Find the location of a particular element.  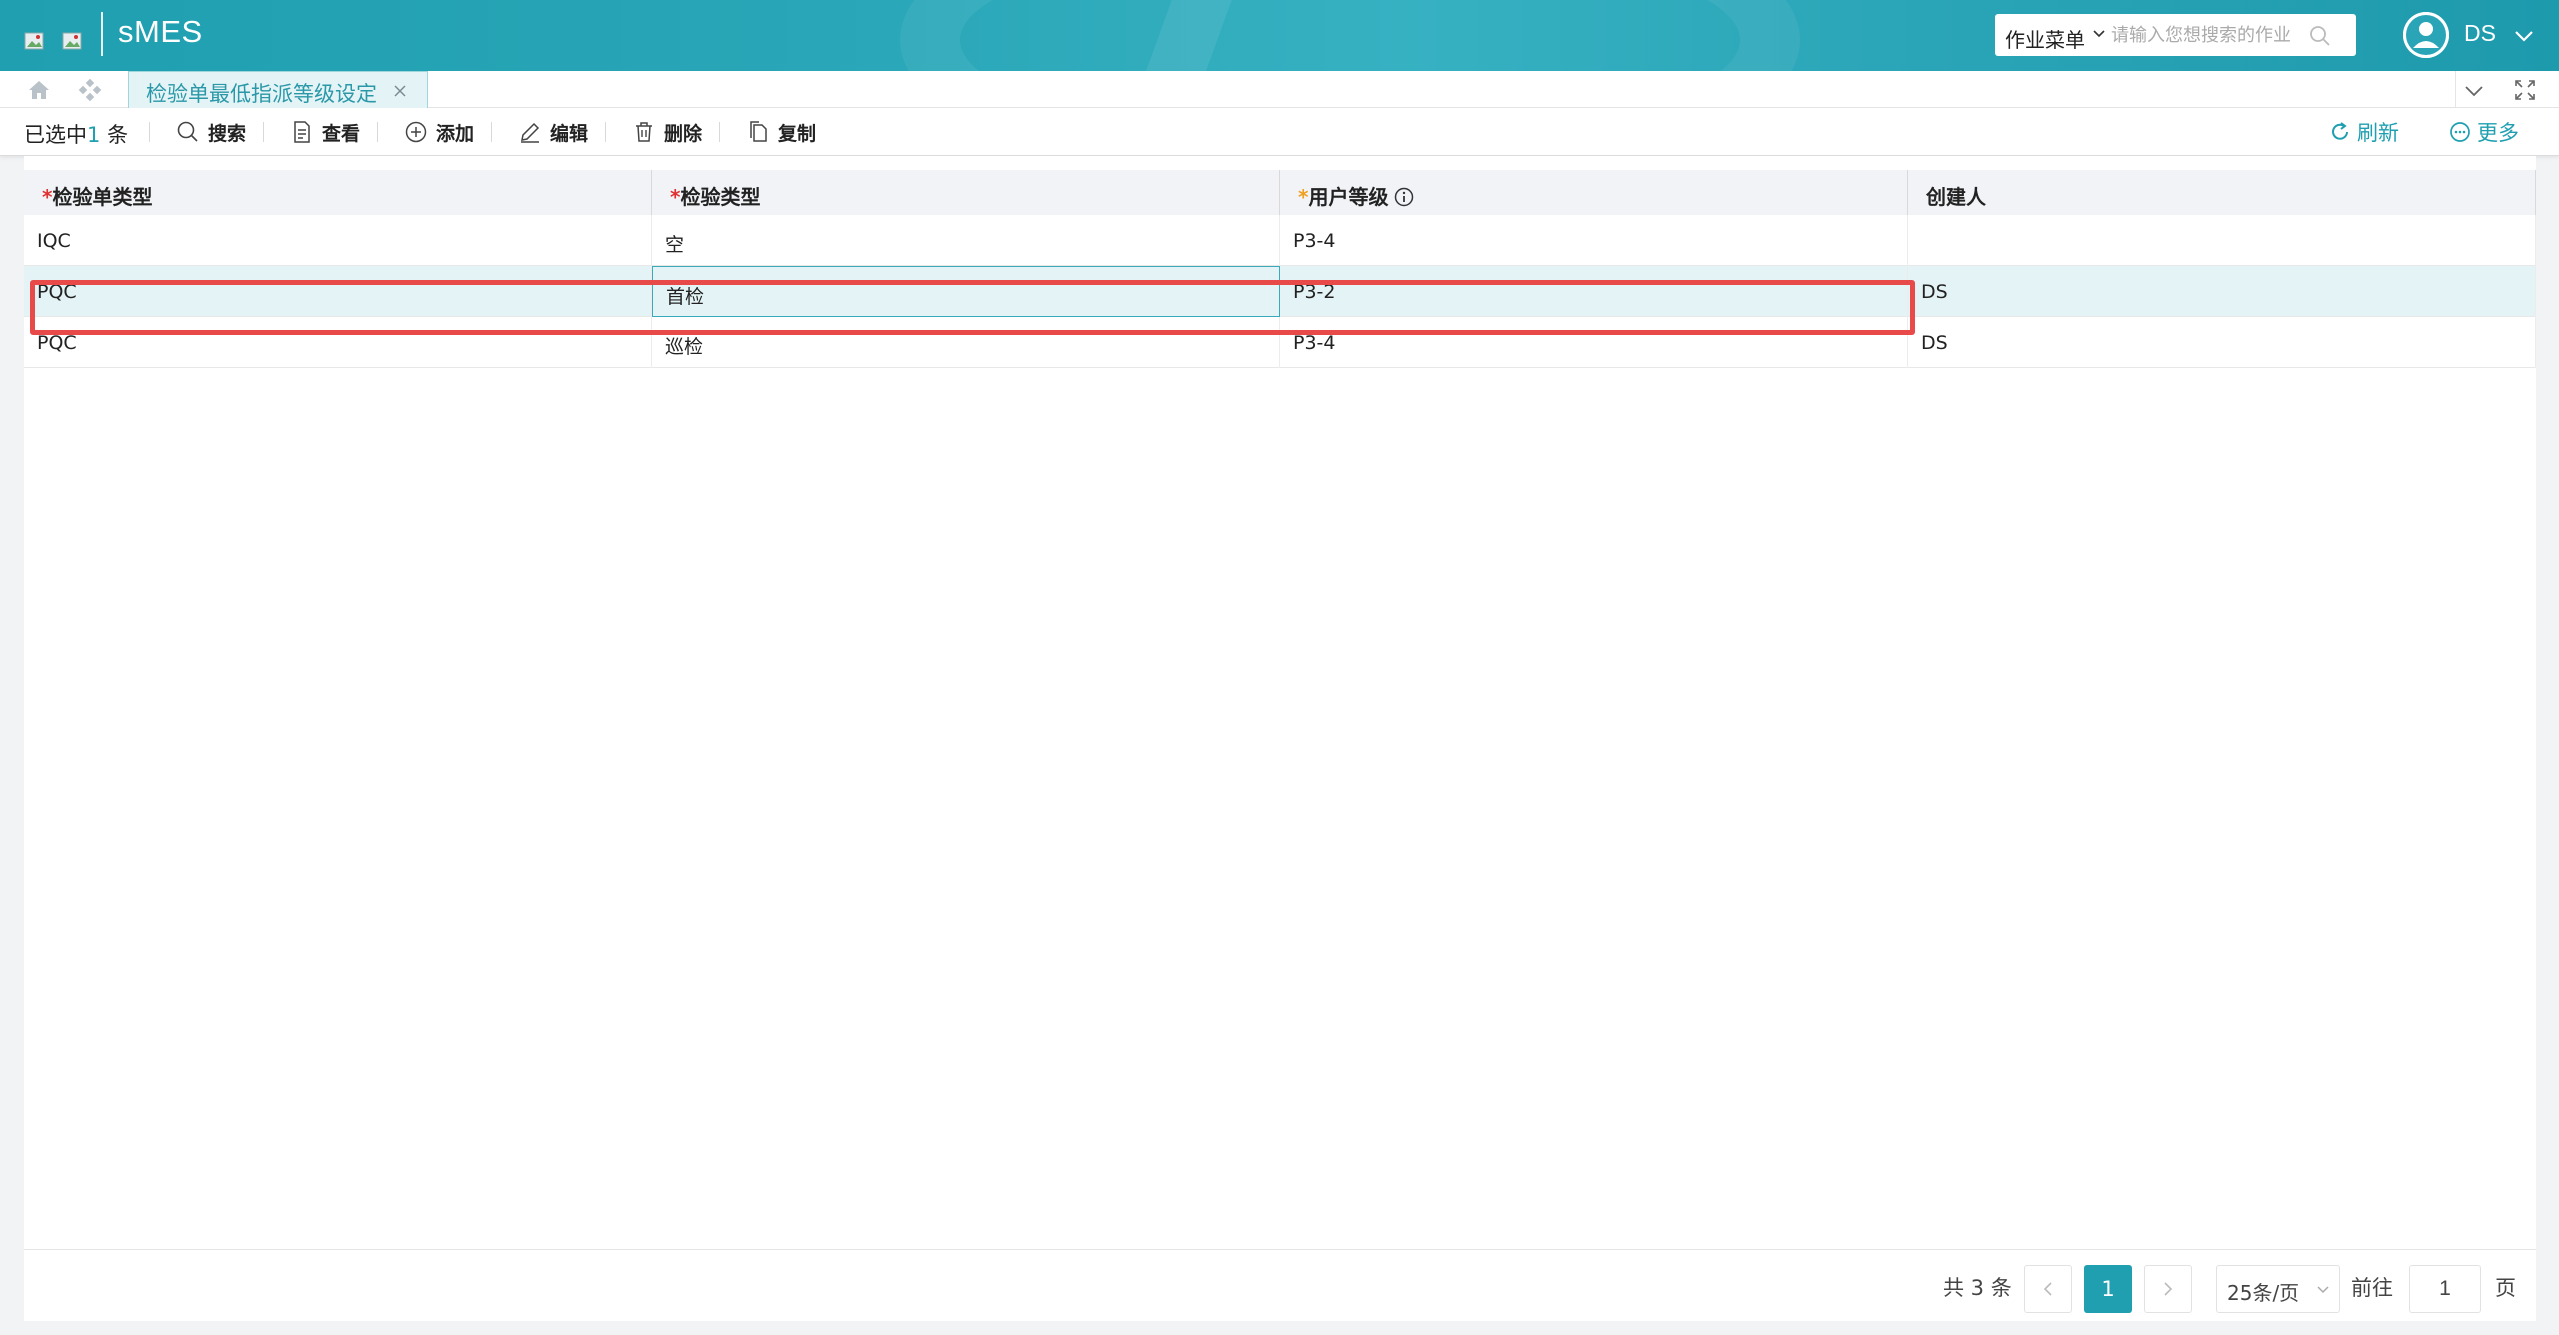

refresh-label: 刷新 is located at coordinates (2378, 133).